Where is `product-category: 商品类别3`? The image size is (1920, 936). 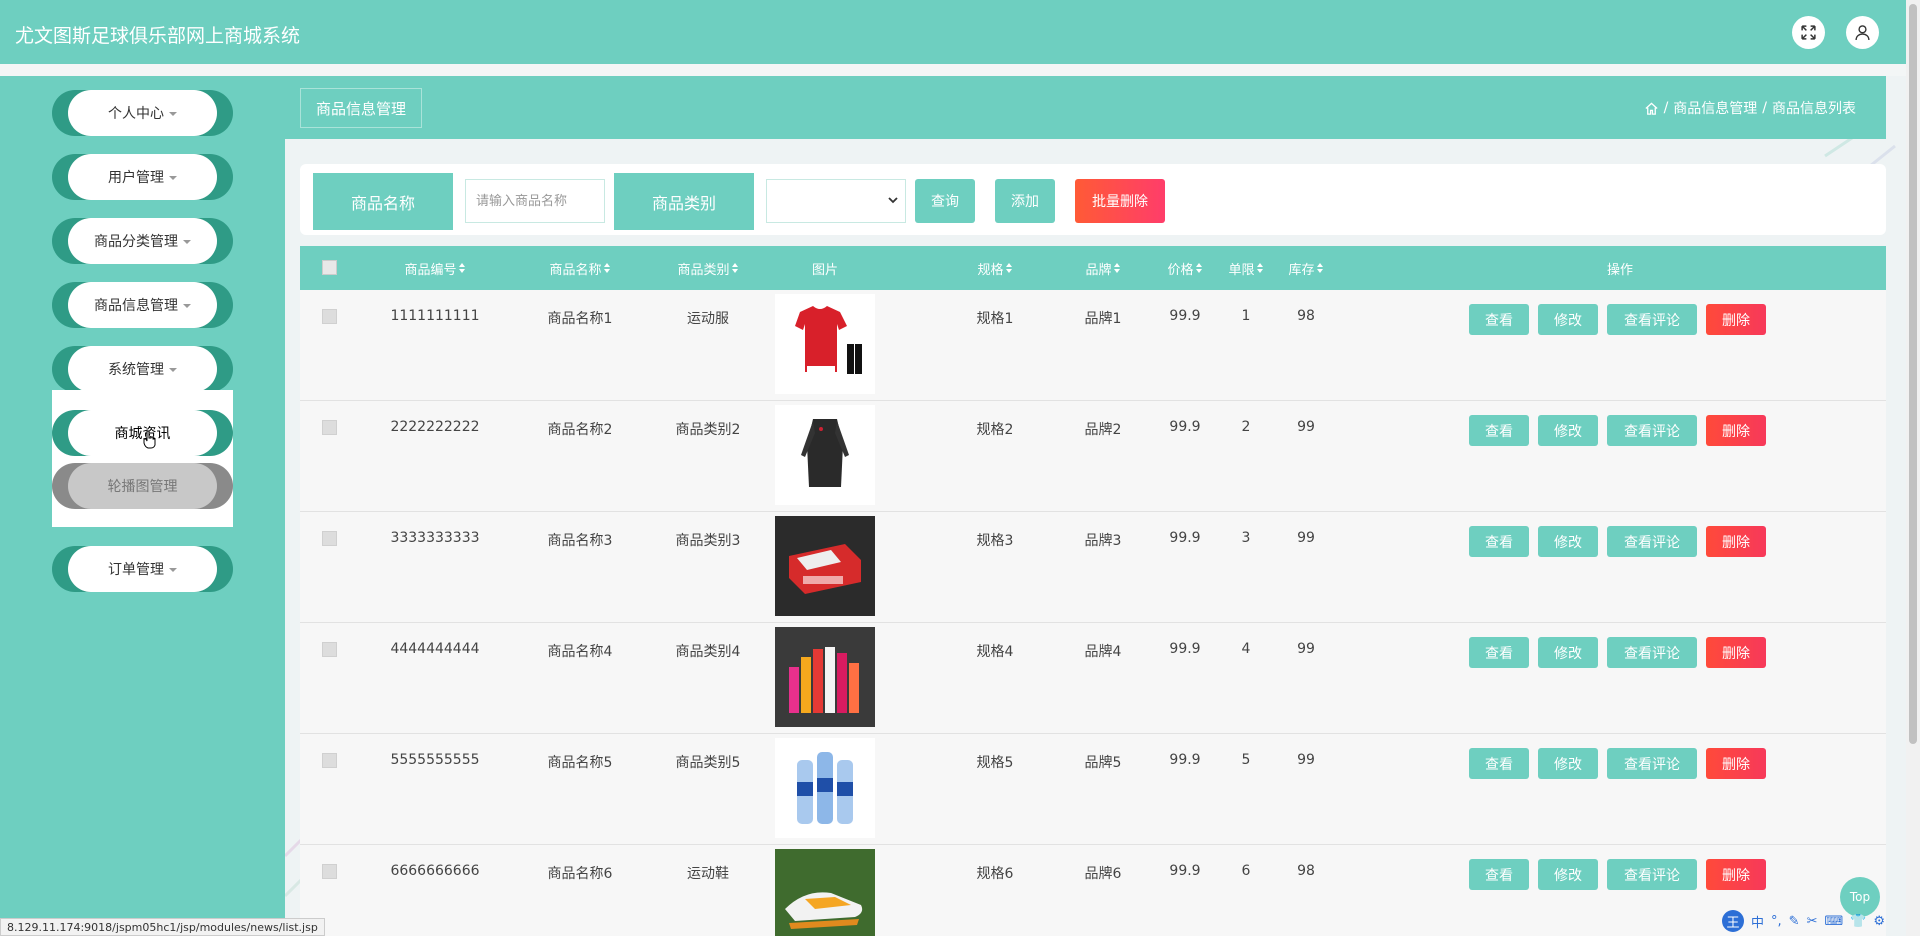
product-category: 商品类别3 is located at coordinates (708, 541).